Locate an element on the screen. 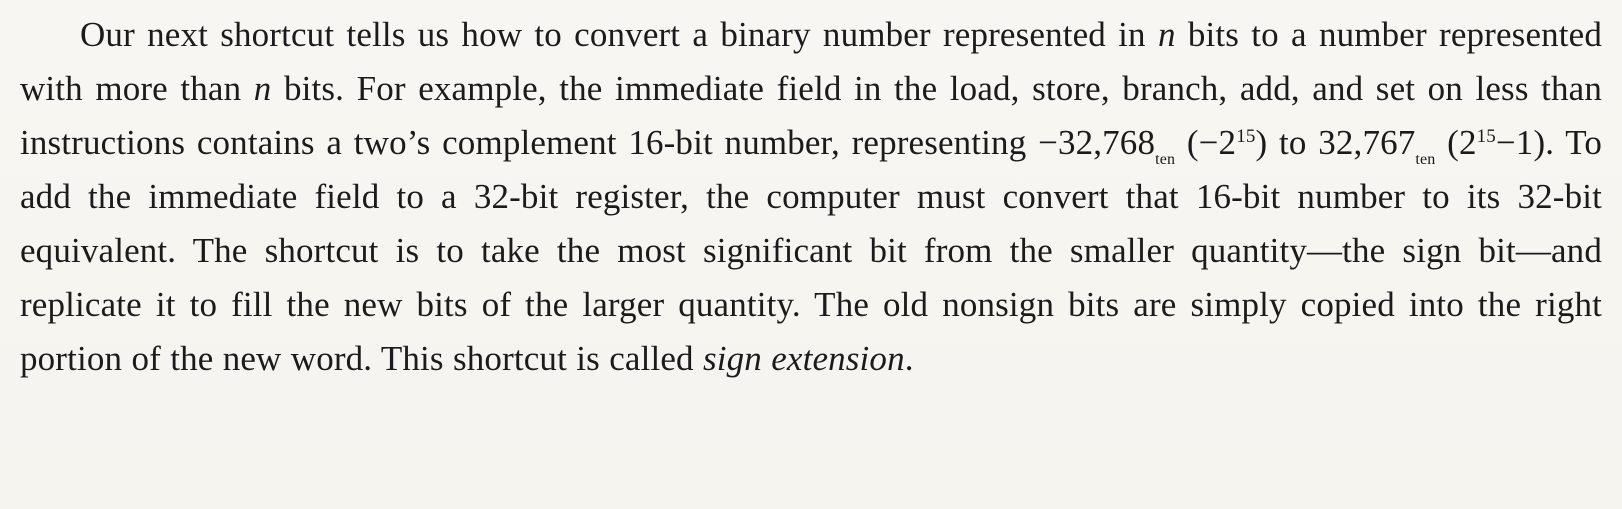  text-segment: (−2 is located at coordinates (1206, 142).